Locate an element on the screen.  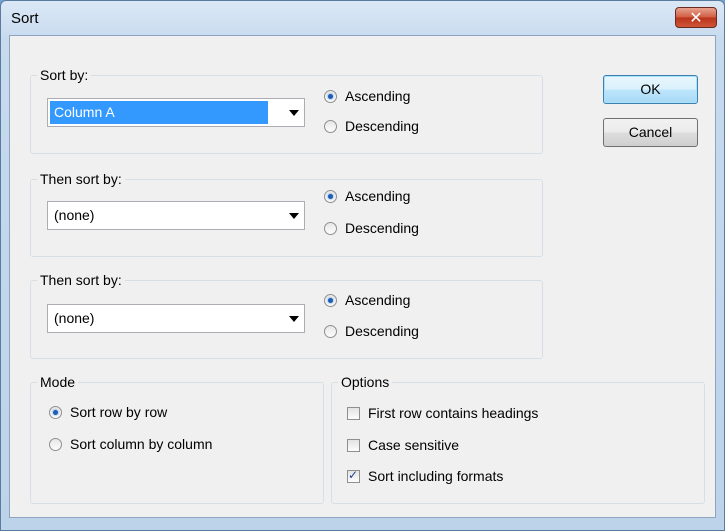
sort-by-ascending-radio: Ascending is located at coordinates (367, 96).